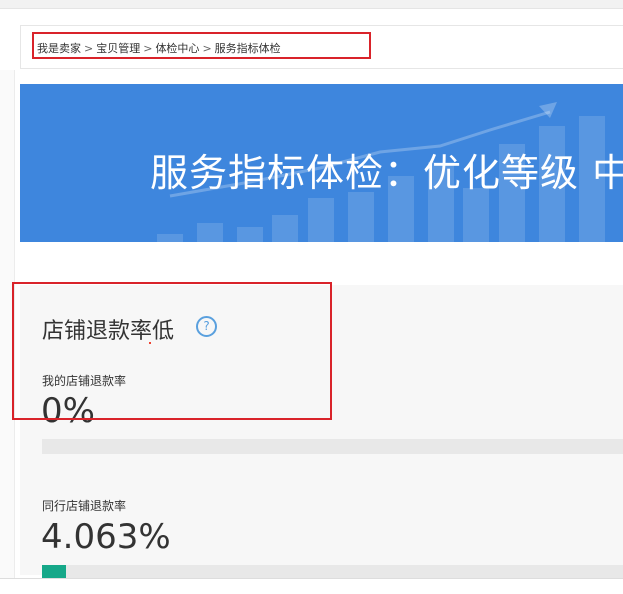  Describe the element at coordinates (7, 325) in the screenshot. I see `left-sidebar-edge` at that location.